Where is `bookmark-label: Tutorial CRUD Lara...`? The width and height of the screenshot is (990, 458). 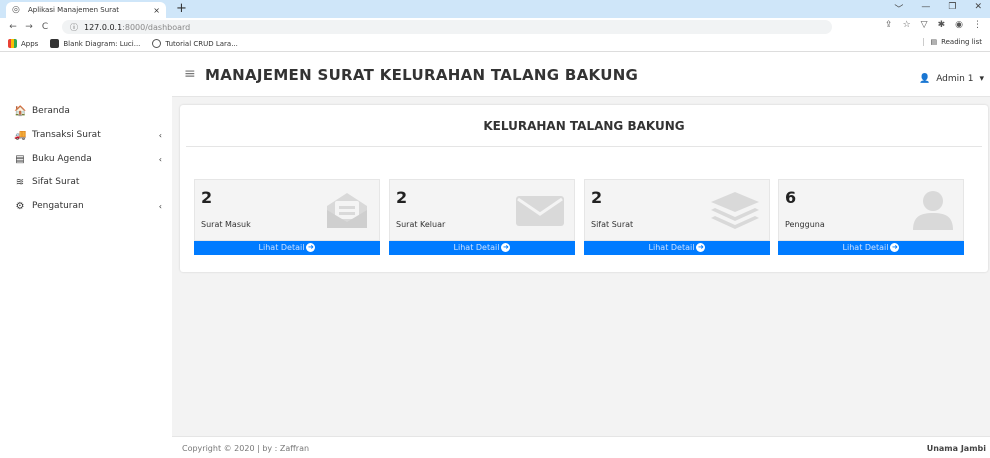
bookmark-label: Tutorial CRUD Lara... is located at coordinates (201, 43).